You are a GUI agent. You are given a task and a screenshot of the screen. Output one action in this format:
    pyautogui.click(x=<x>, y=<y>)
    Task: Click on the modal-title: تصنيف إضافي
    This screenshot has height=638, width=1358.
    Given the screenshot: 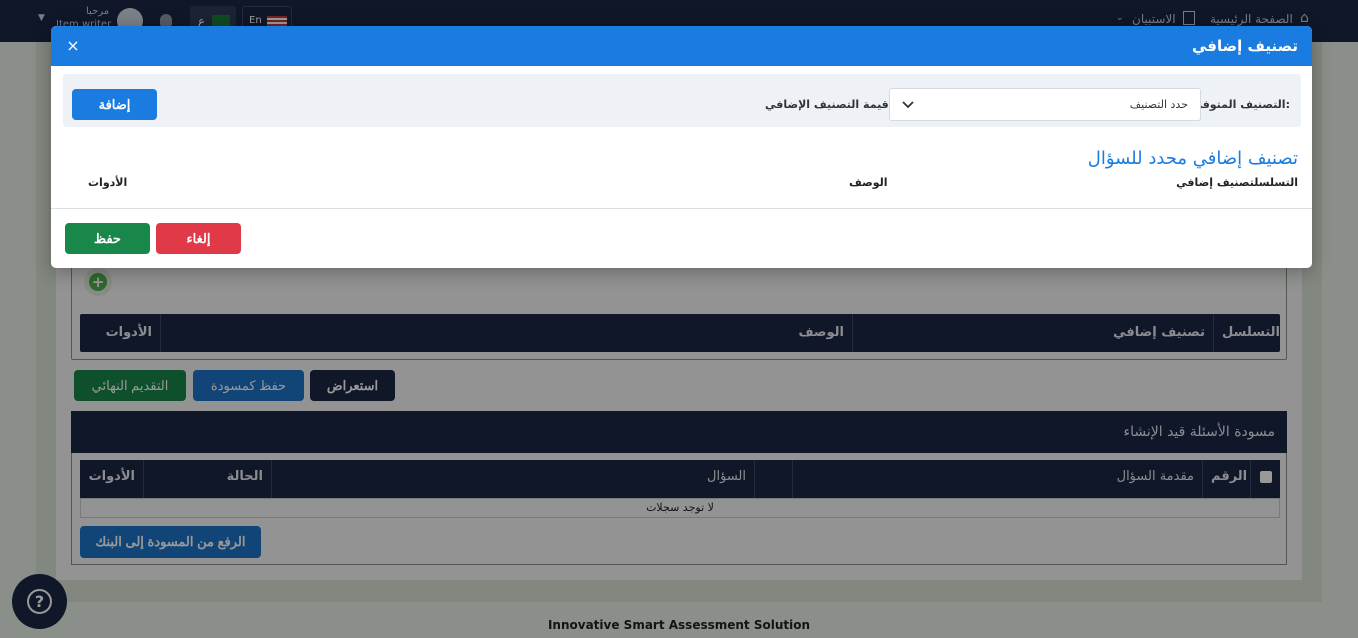 What is the action you would take?
    pyautogui.click(x=1244, y=46)
    